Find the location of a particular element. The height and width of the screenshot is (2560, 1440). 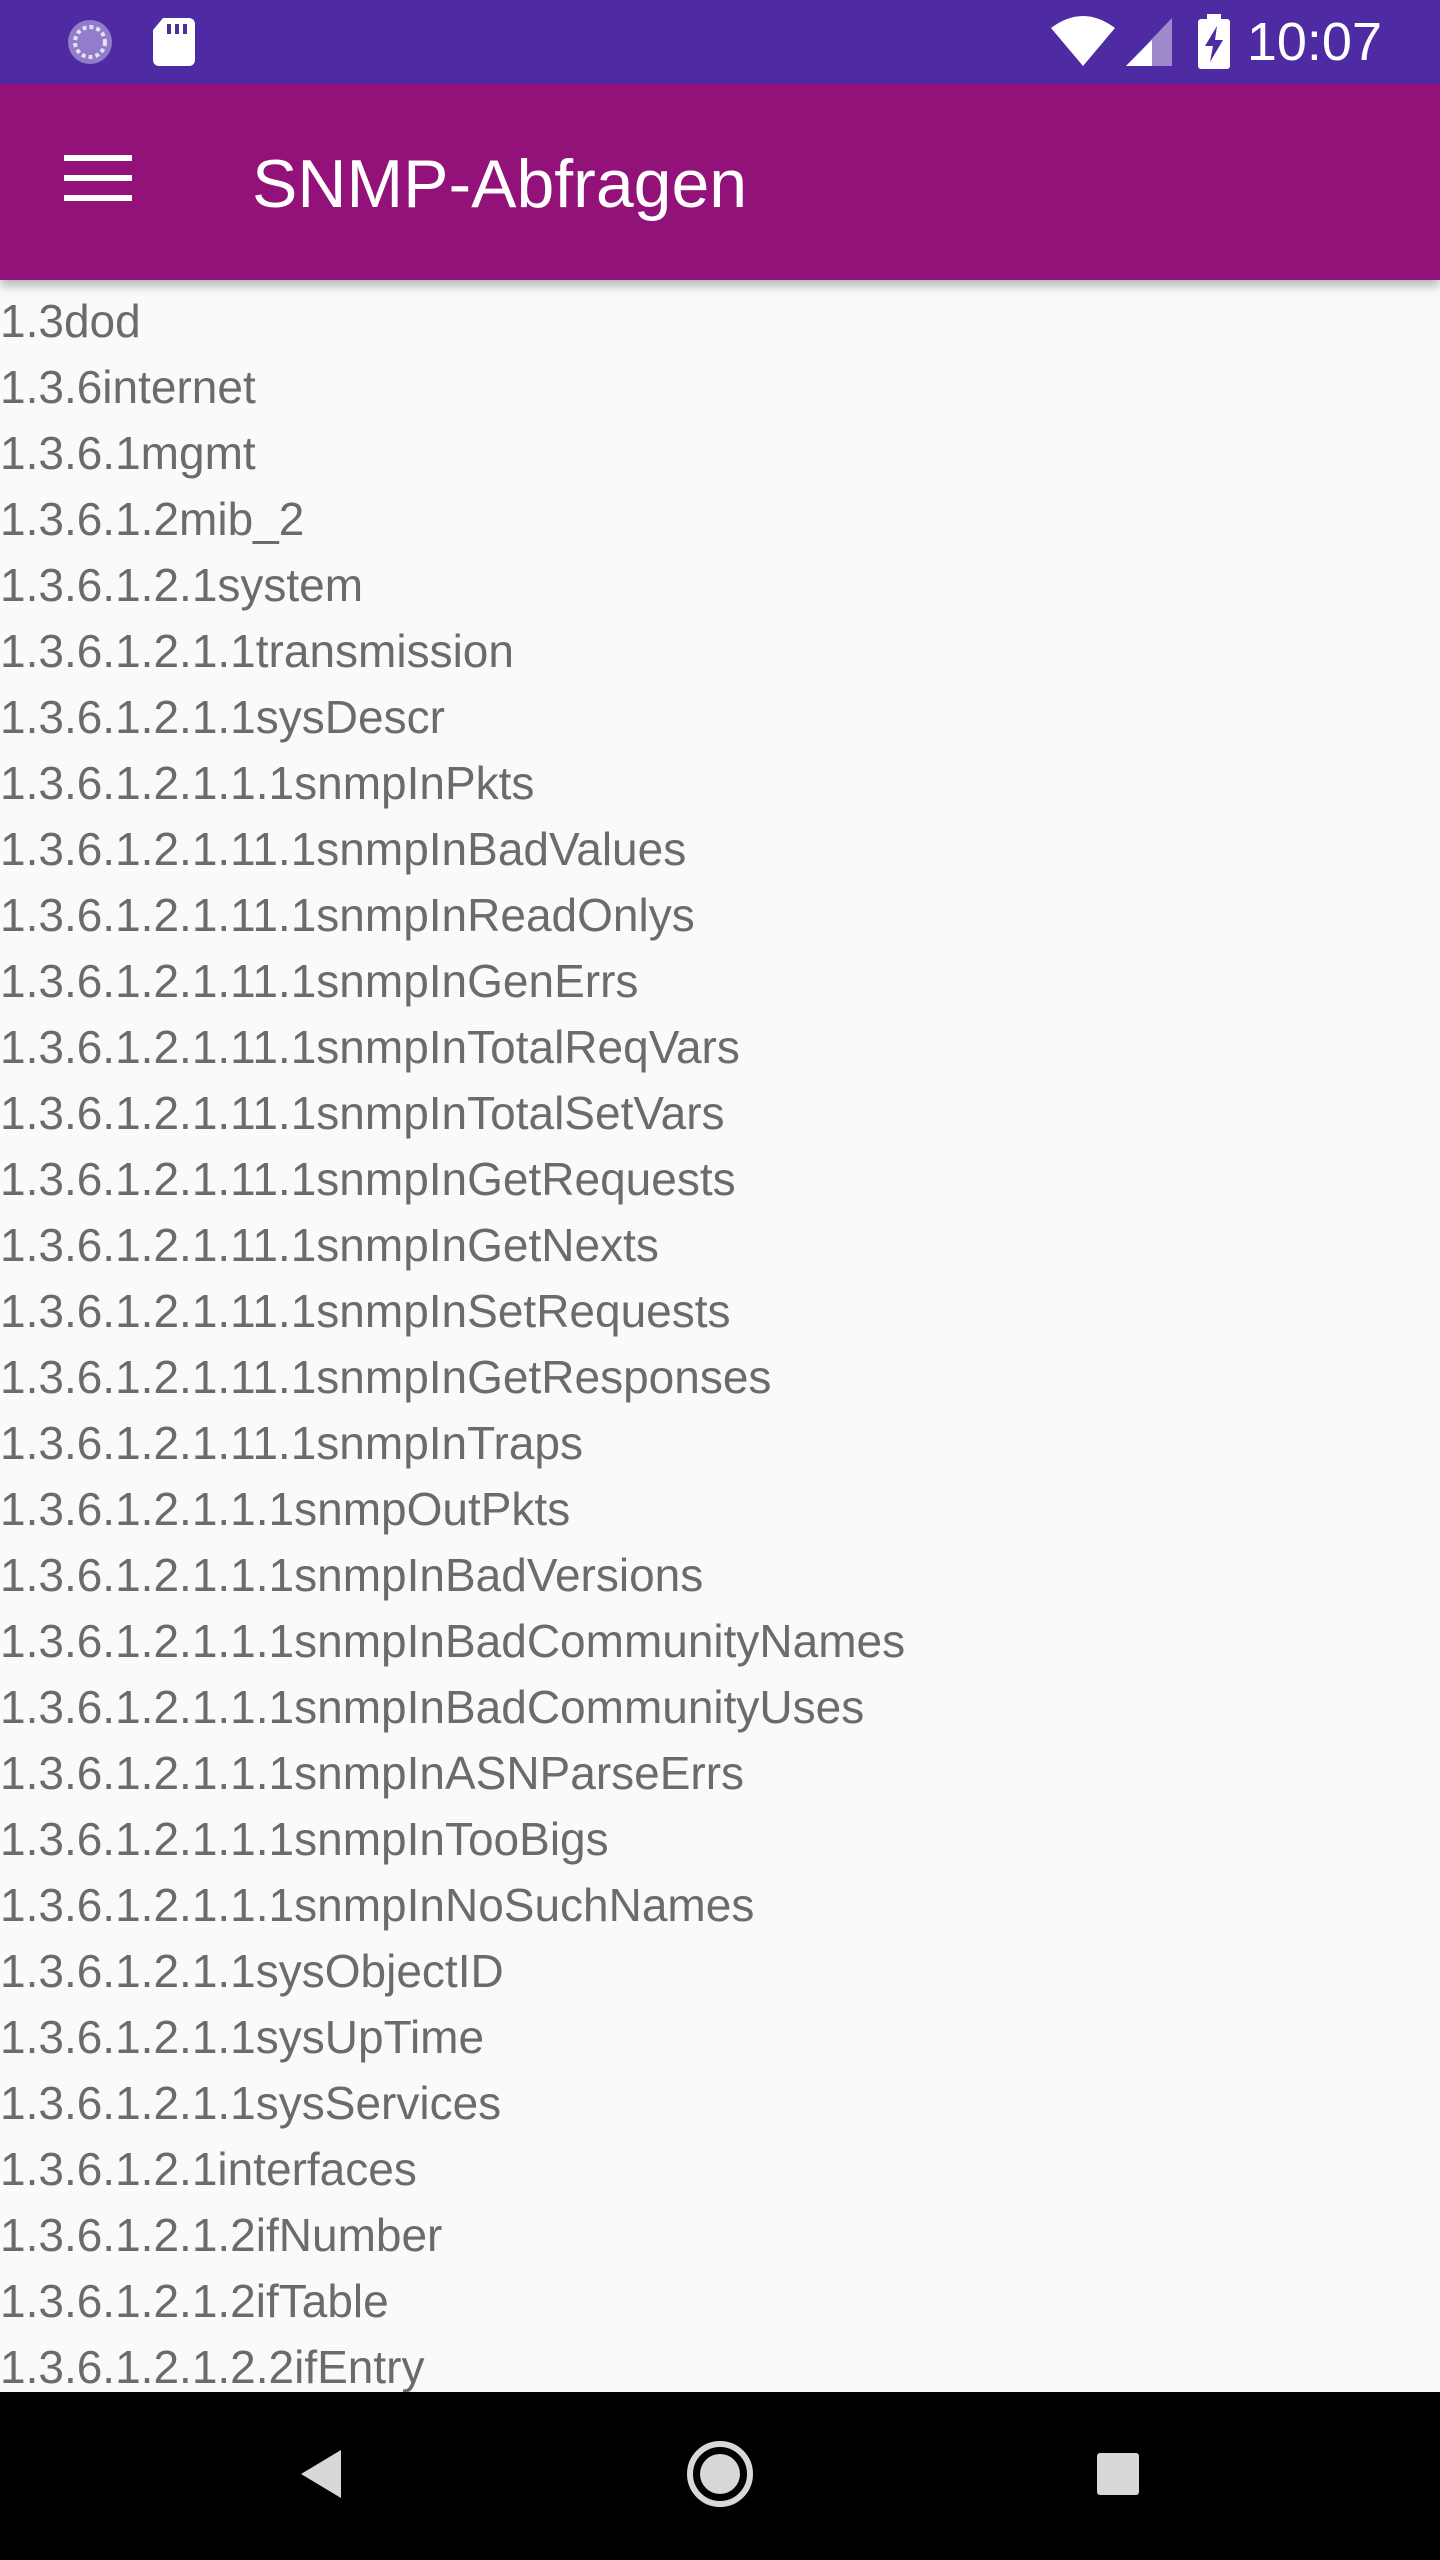

back-button is located at coordinates (322, 2476).